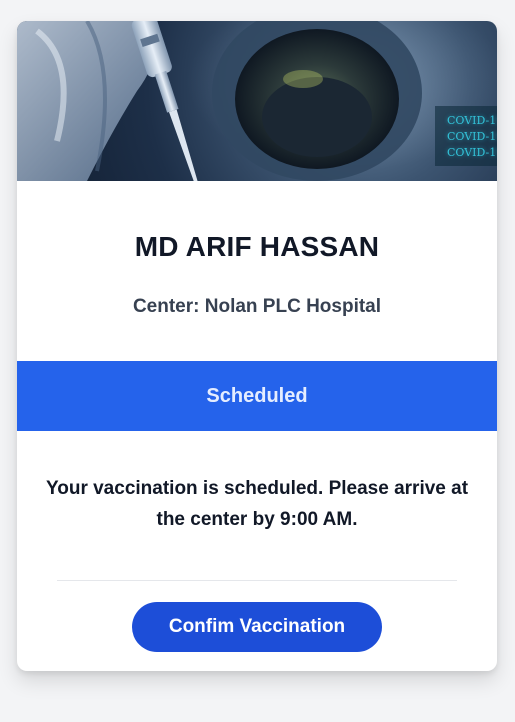  Describe the element at coordinates (355, 519) in the screenshot. I see `schedule-message-end: .` at that location.